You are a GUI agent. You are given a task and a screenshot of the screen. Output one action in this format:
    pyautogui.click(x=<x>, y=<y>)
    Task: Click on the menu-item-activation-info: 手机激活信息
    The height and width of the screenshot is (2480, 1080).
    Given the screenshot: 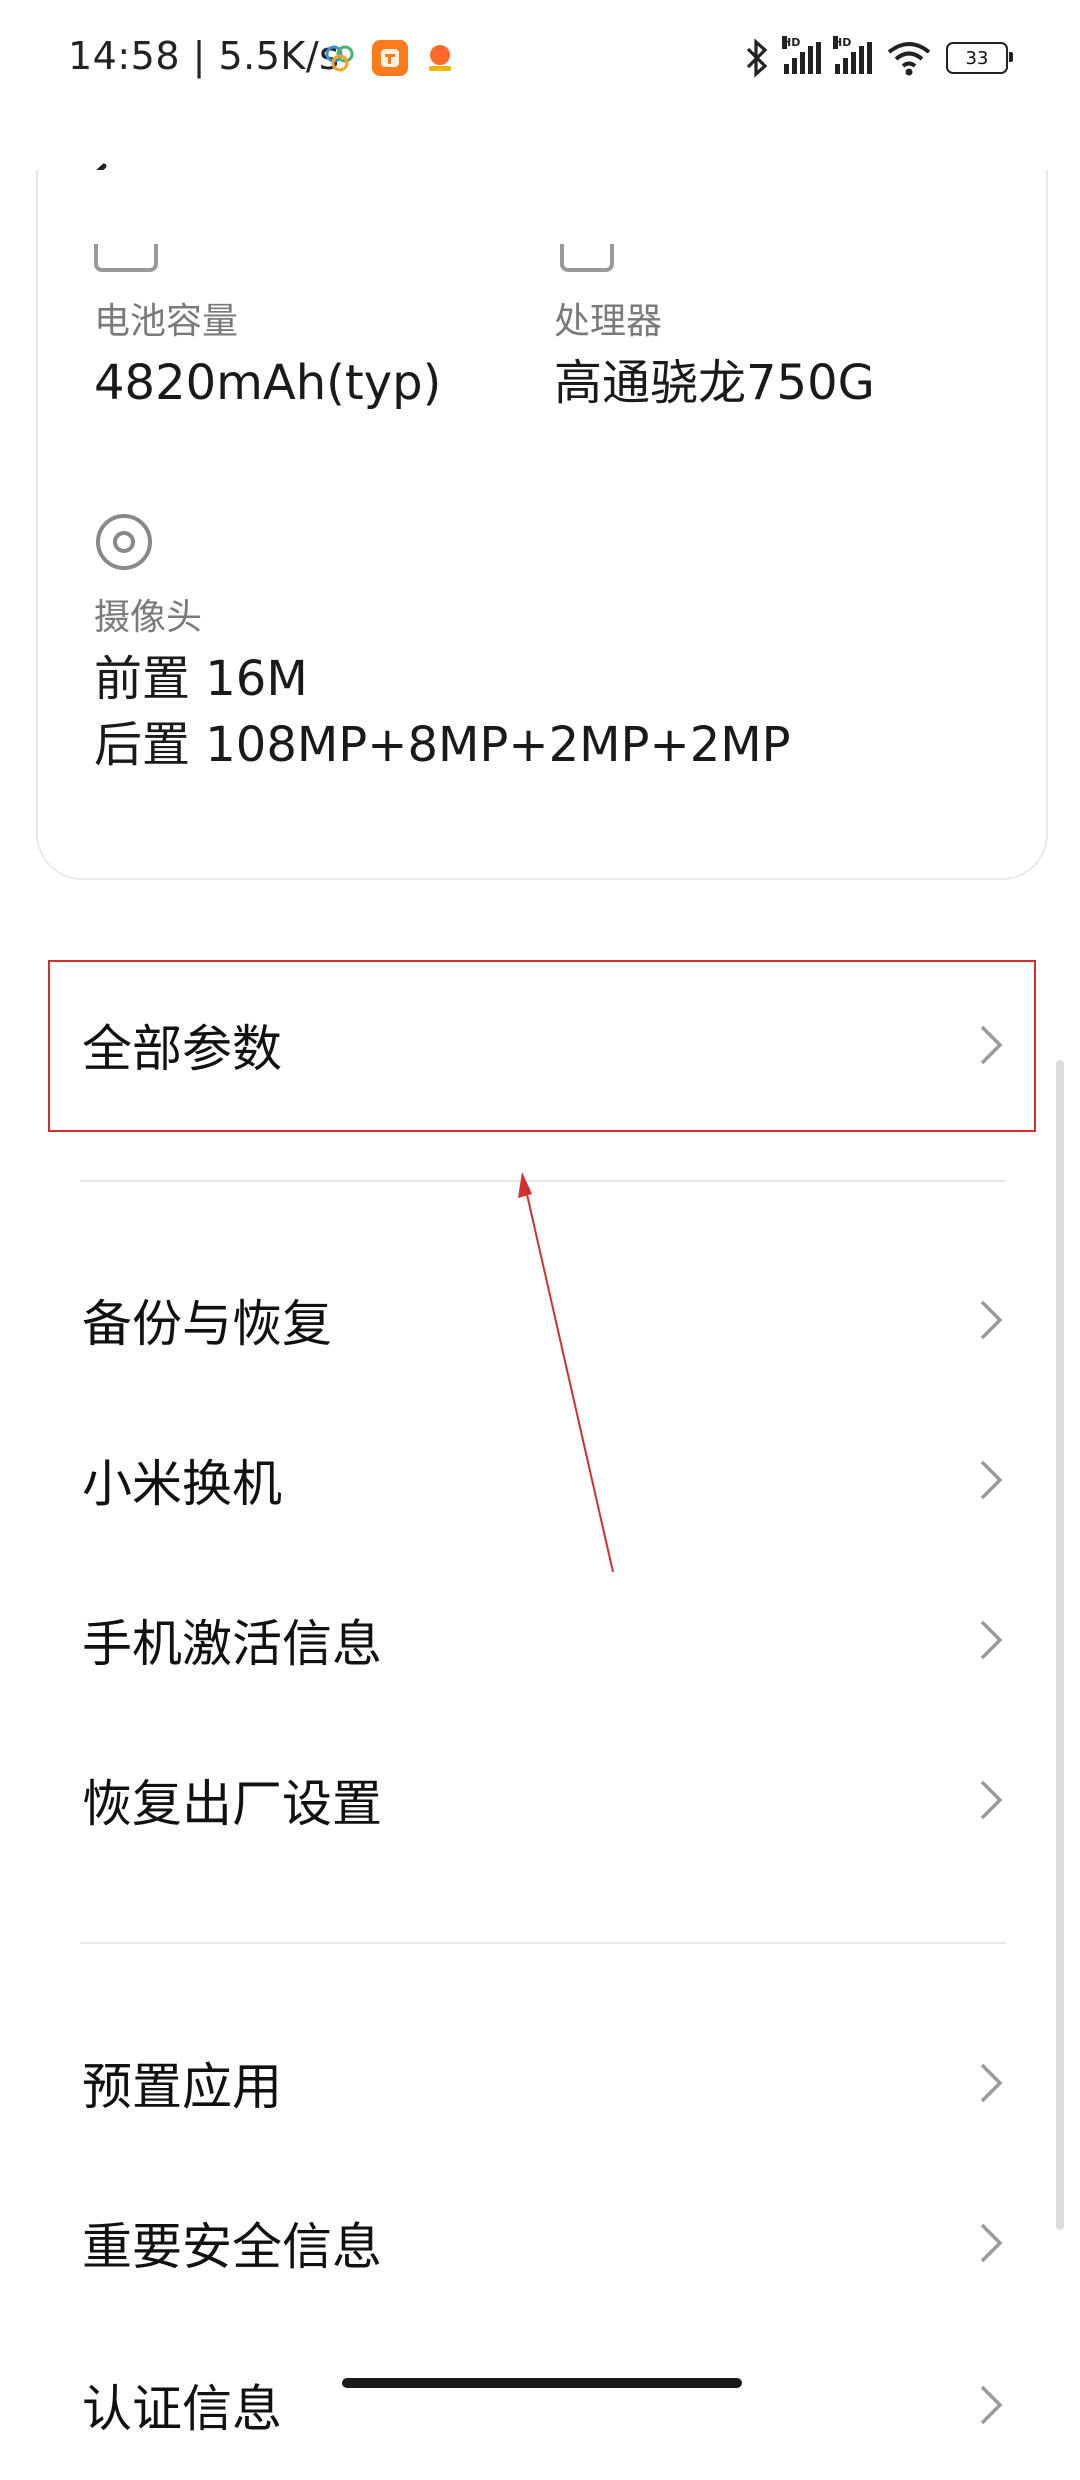 What is the action you would take?
    pyautogui.click(x=540, y=1640)
    